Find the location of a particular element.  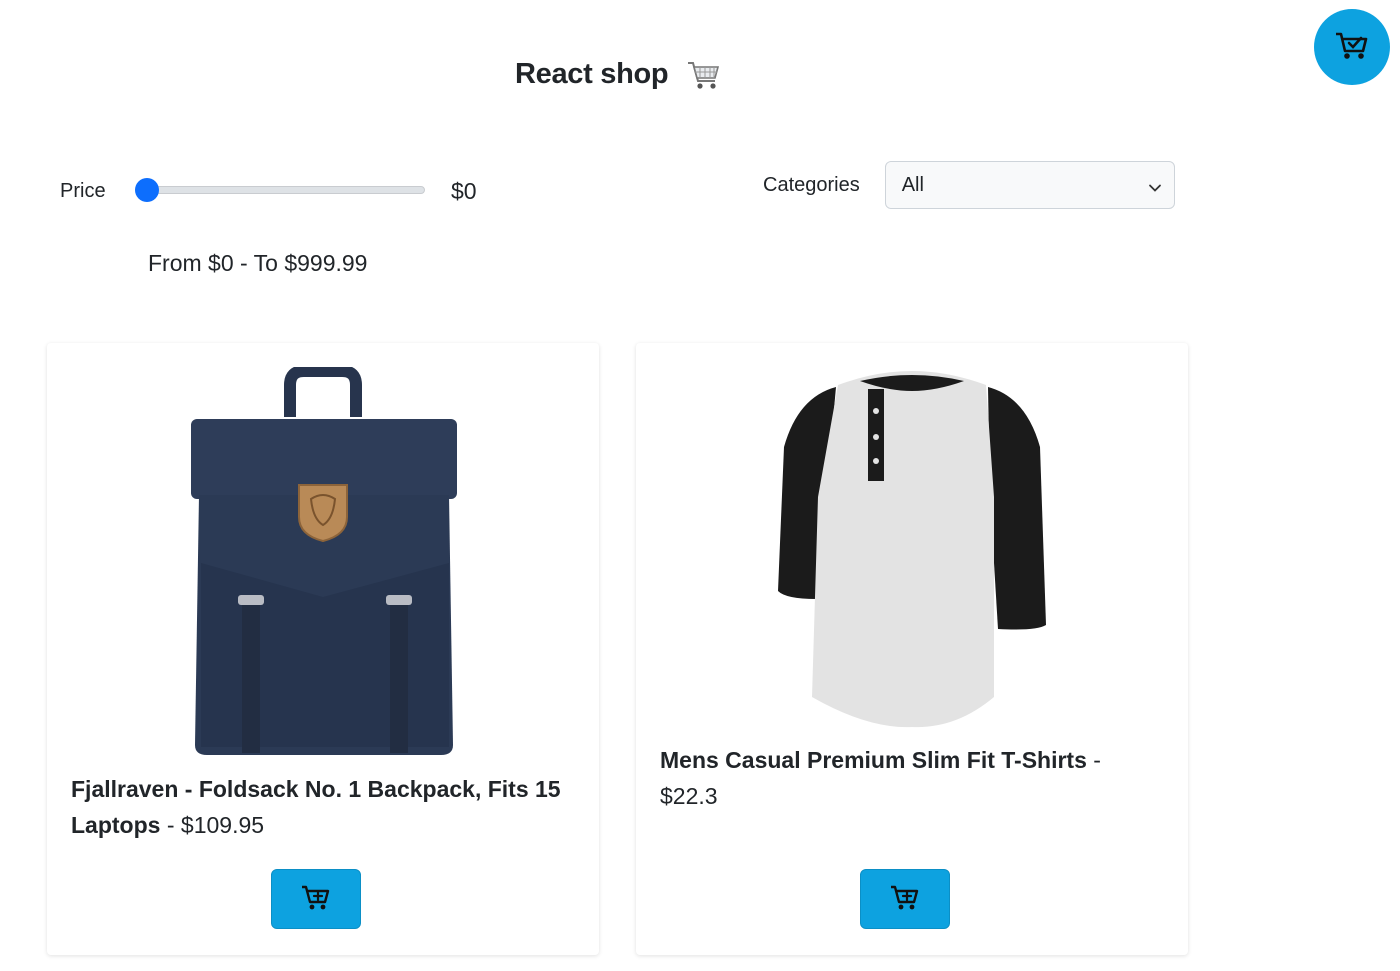

page-title: React shop is located at coordinates (592, 74).